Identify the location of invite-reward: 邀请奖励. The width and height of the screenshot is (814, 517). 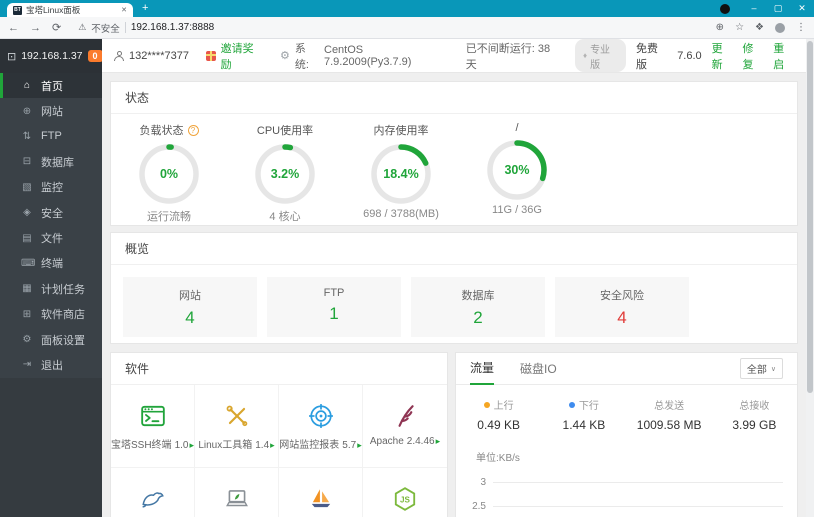
(234, 56).